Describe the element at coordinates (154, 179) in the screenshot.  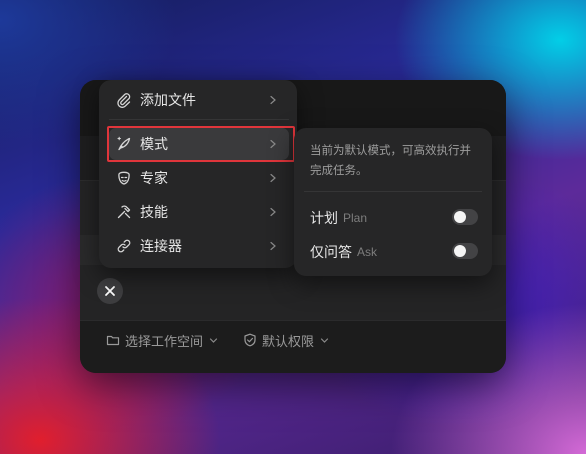
I see `menu-item-label: 专家` at that location.